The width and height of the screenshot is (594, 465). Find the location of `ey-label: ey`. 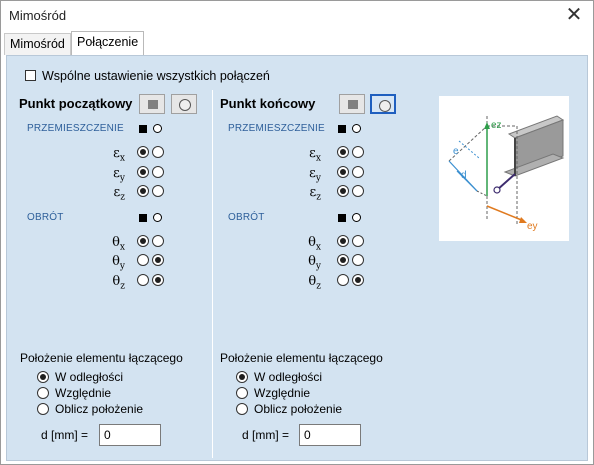

ey-label: ey is located at coordinates (532, 226).